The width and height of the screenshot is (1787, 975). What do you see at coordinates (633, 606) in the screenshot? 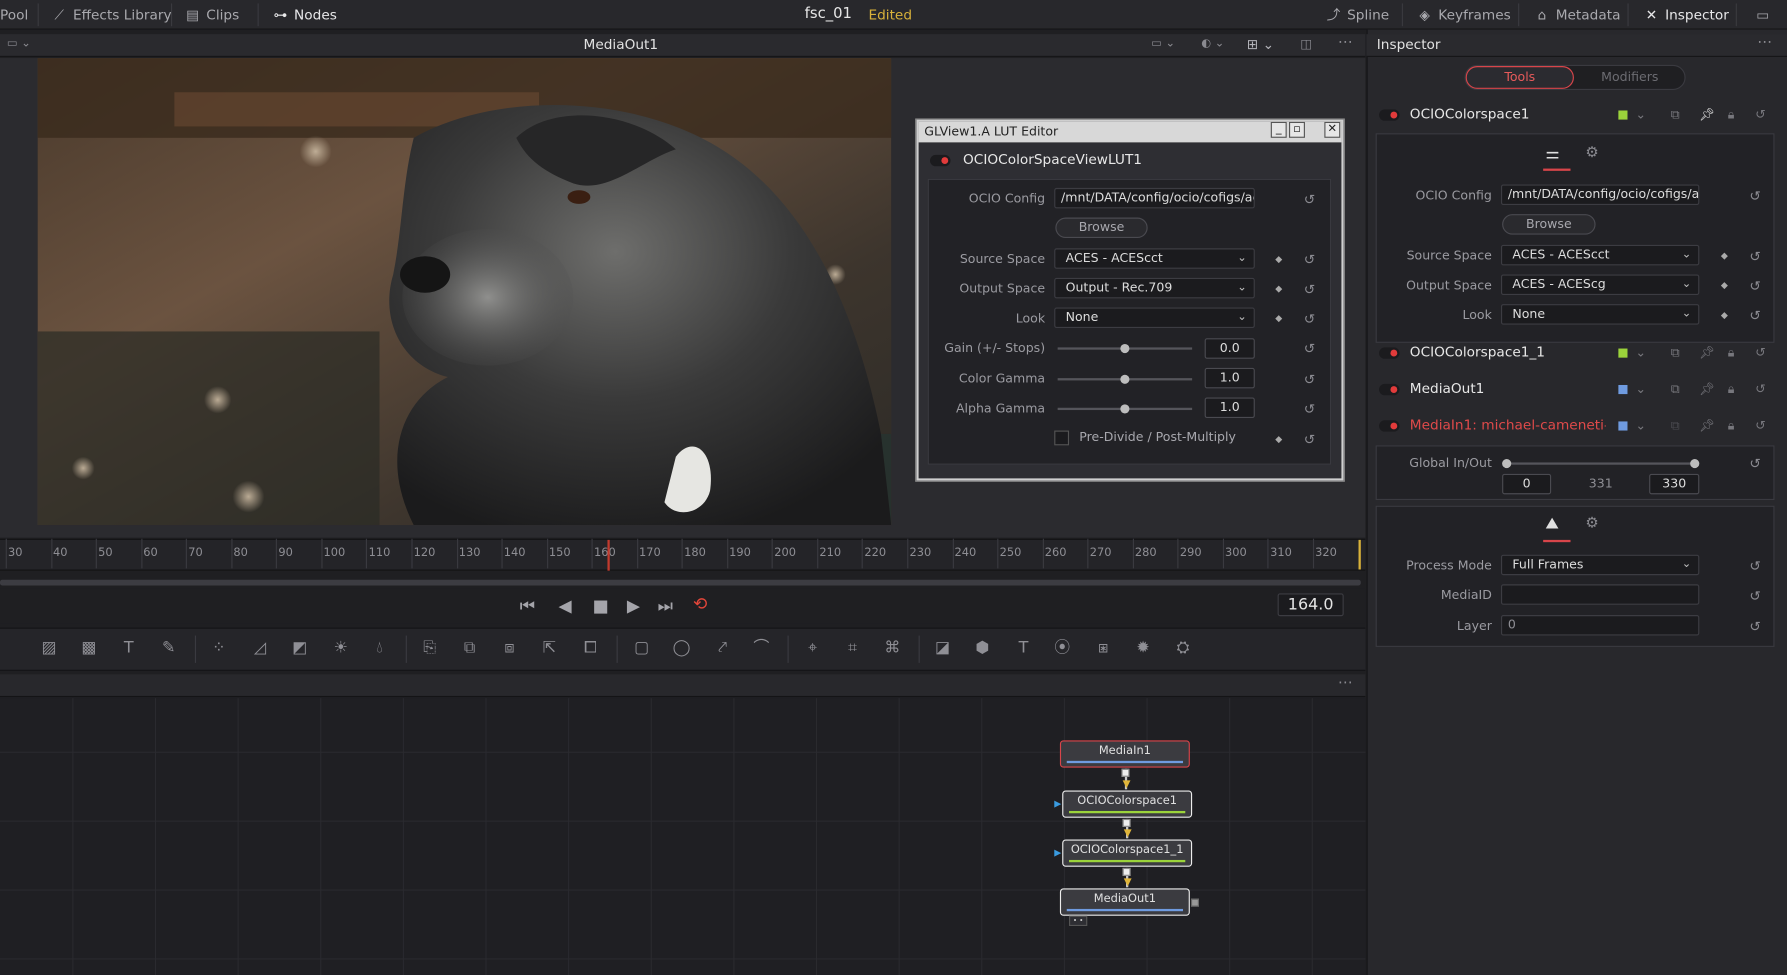
I see `play-icon: ▶` at bounding box center [633, 606].